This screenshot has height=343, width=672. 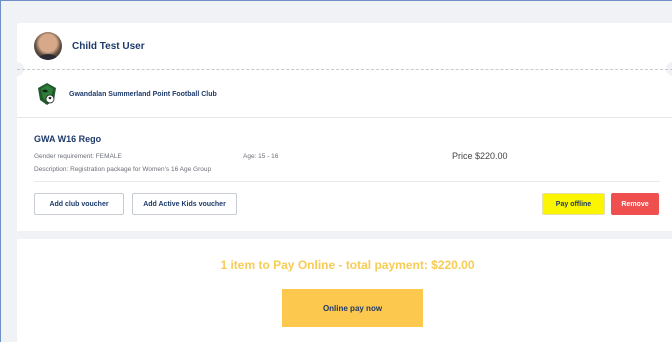 What do you see at coordinates (352, 308) in the screenshot?
I see `online-pay-now-button: Online pay now` at bounding box center [352, 308].